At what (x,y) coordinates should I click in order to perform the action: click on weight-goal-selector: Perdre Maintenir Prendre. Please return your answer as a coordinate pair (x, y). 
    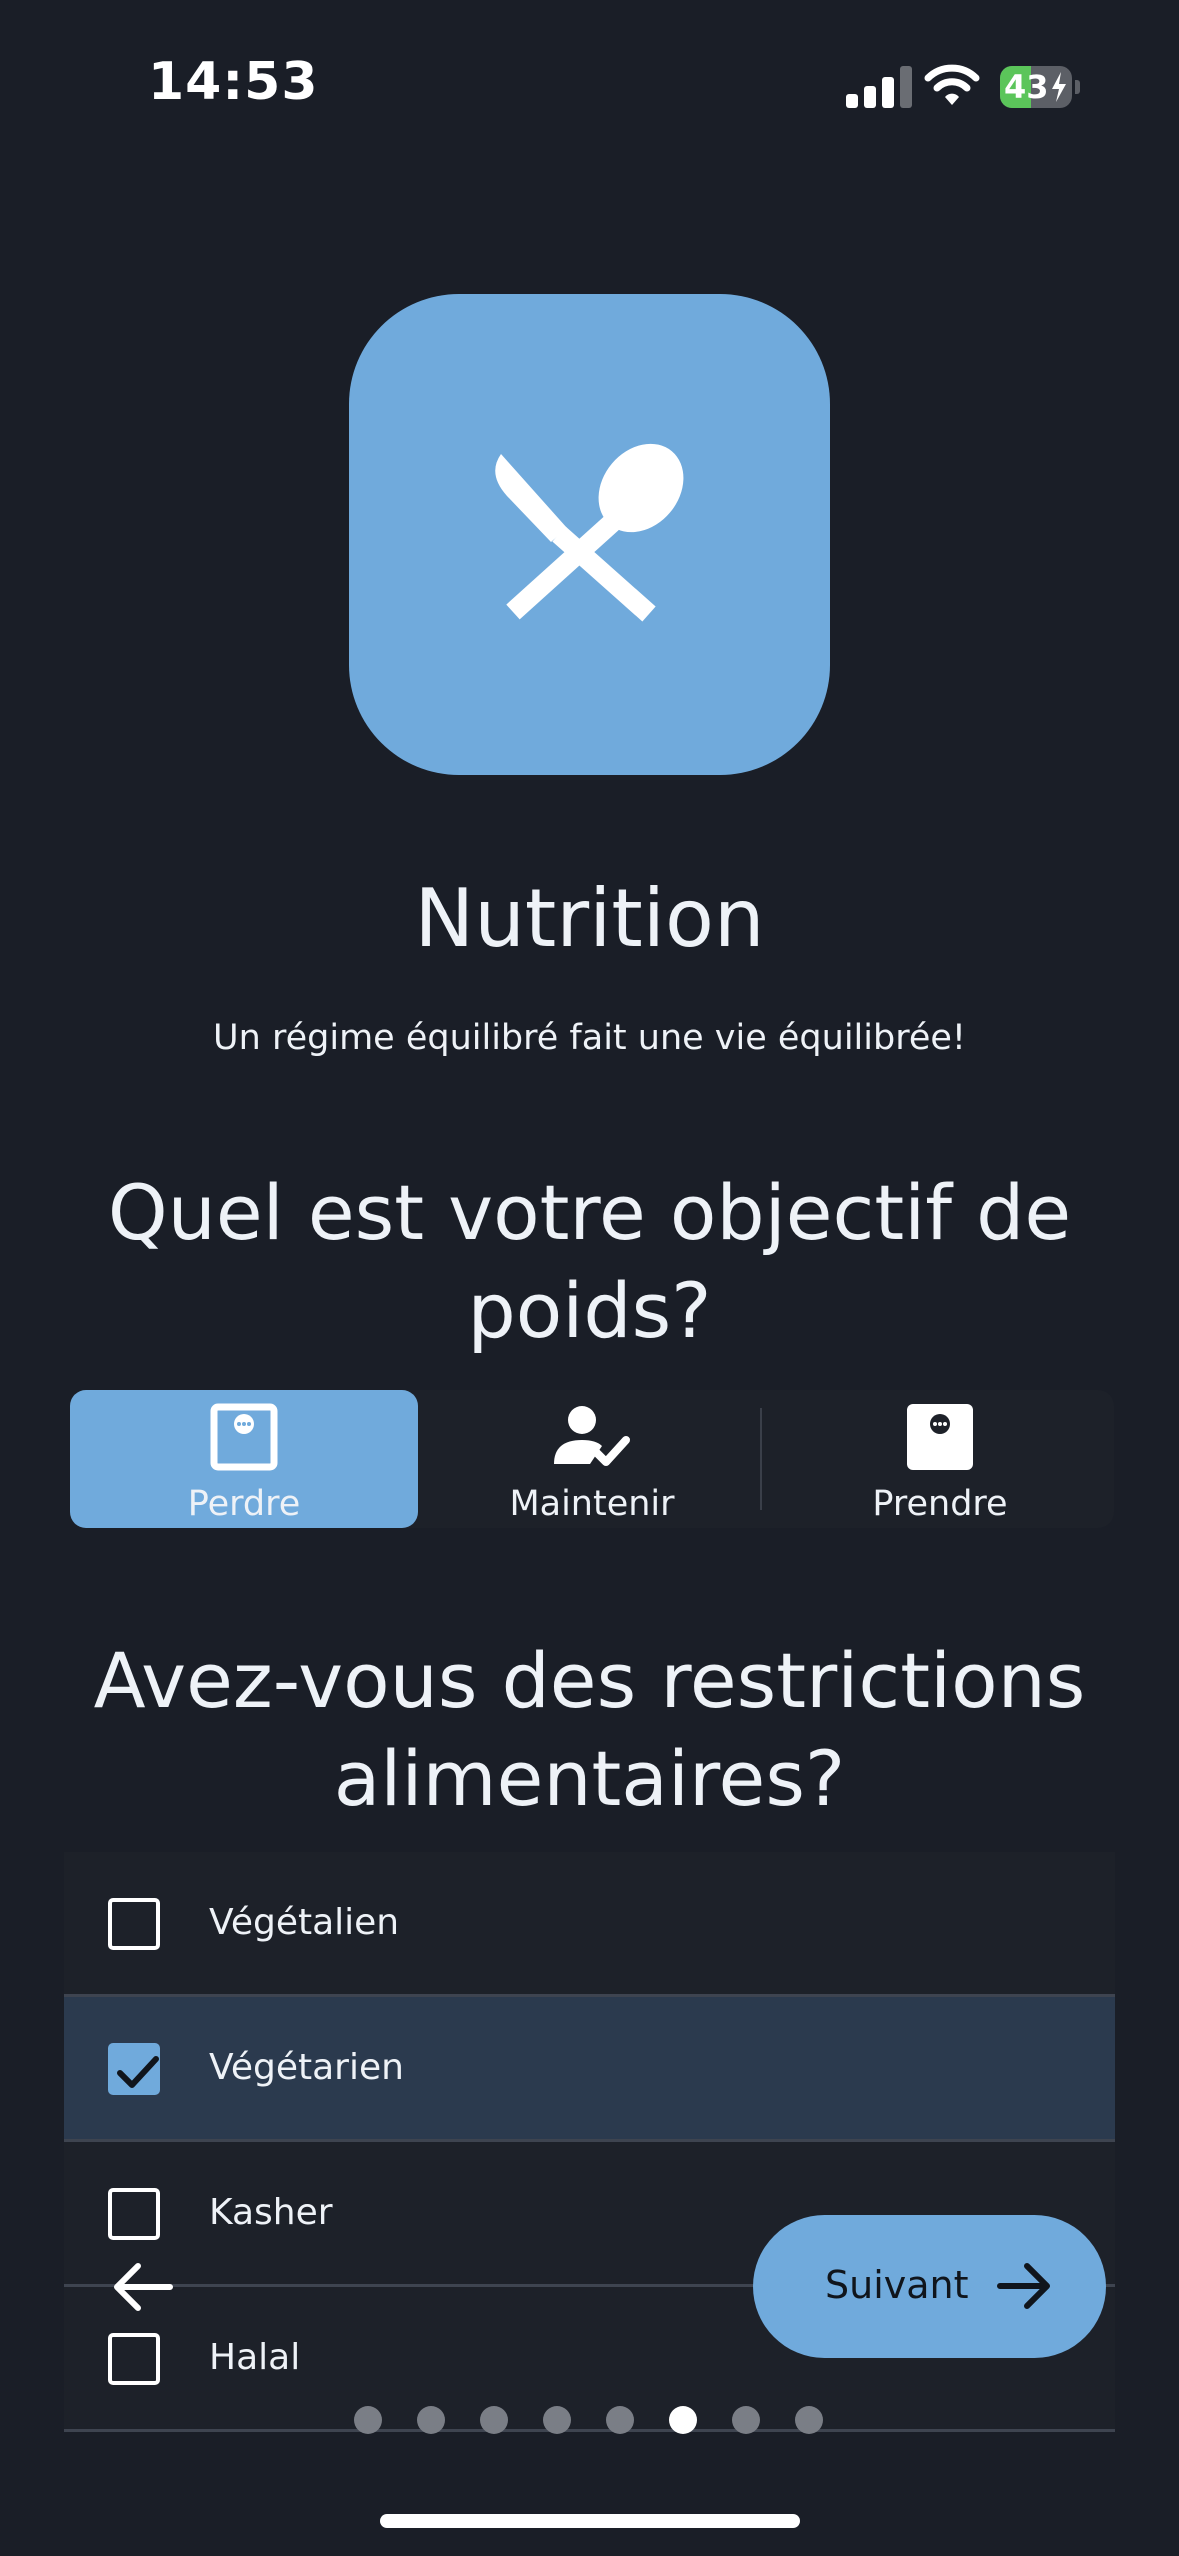
    Looking at the image, I should click on (592, 1459).